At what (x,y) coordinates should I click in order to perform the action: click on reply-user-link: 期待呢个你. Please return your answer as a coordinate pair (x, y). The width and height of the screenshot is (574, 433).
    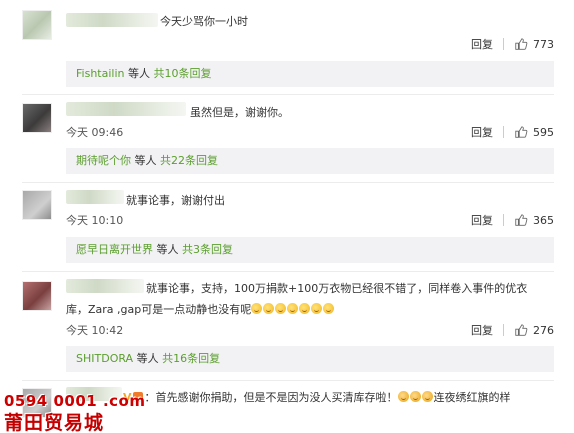
    Looking at the image, I should click on (103, 160).